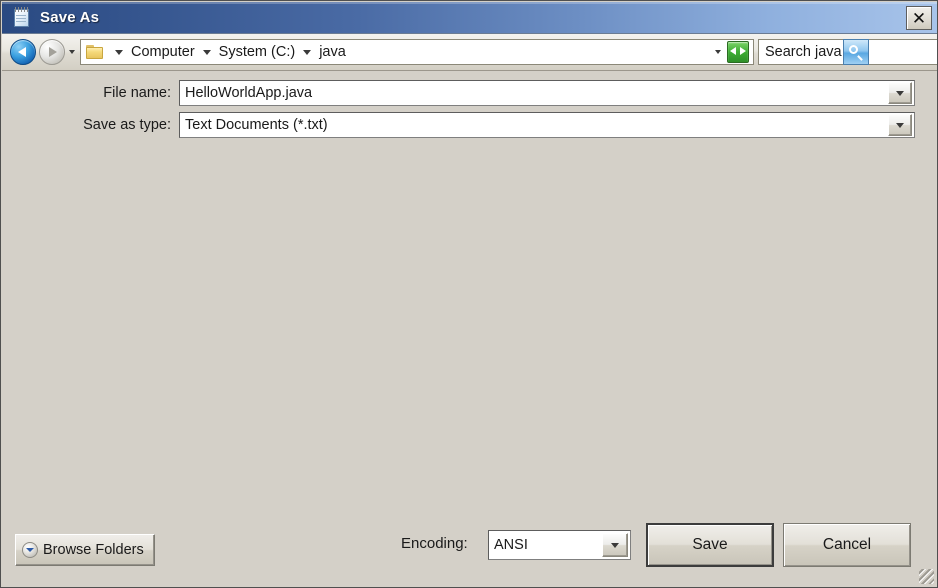 The width and height of the screenshot is (938, 588). I want to click on breadcrumb-separator-computer, so click(207, 52).